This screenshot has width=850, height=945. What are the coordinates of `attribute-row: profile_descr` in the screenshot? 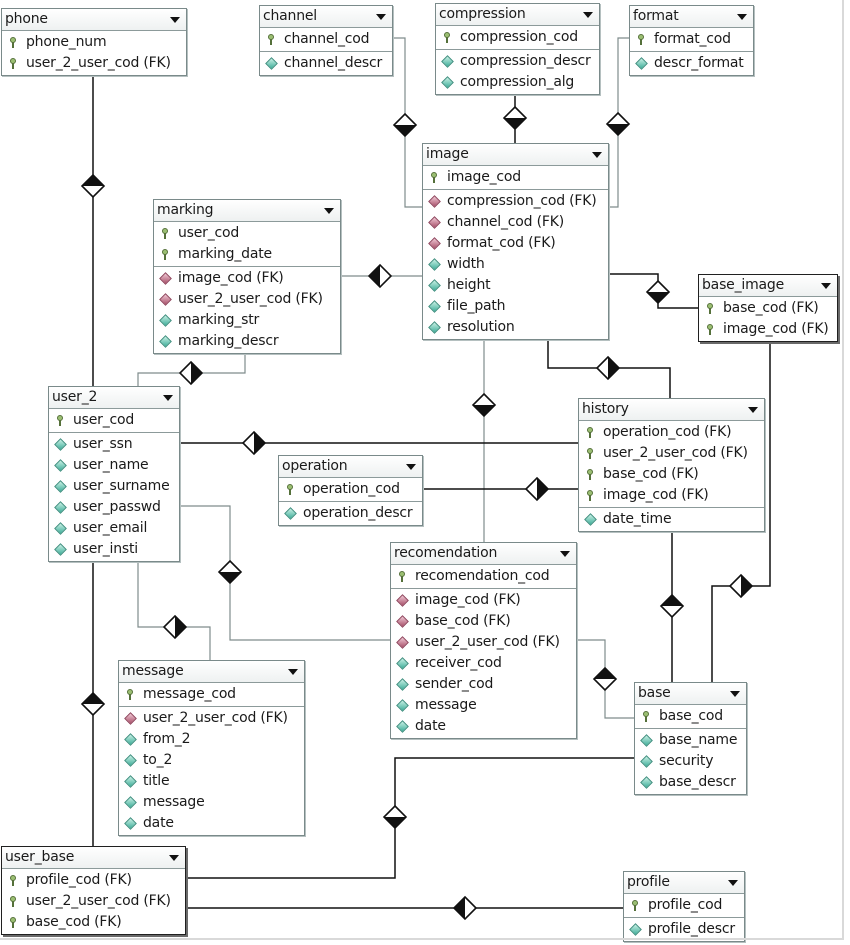 It's located at (684, 929).